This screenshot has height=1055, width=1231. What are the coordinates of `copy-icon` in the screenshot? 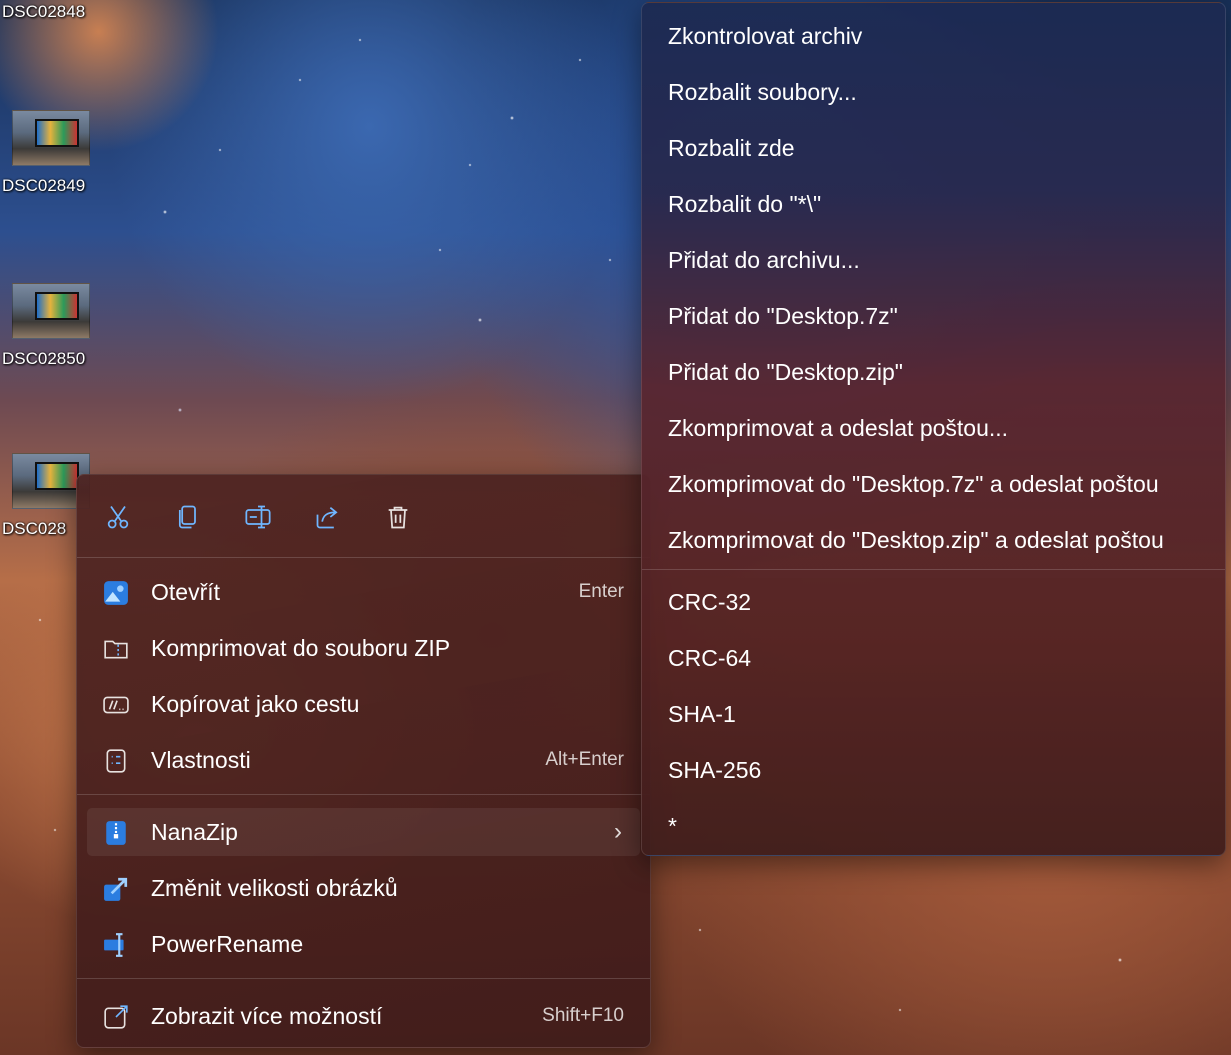 It's located at (187, 517).